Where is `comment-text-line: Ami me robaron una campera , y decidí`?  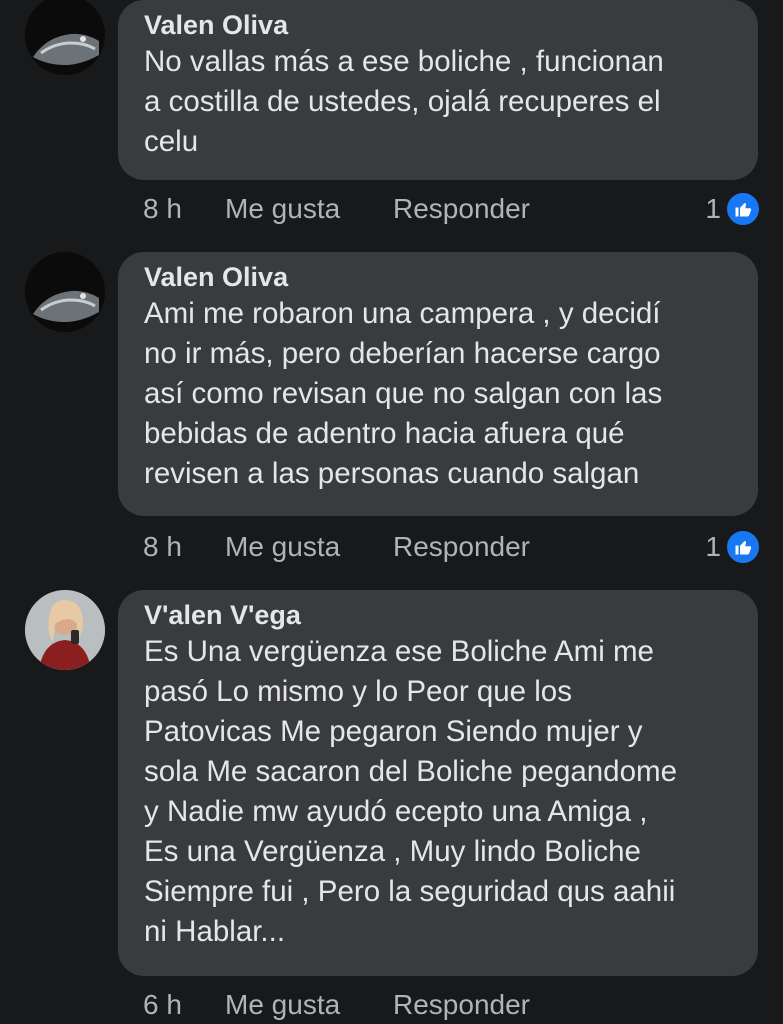 comment-text-line: Ami me robaron una campera , y decidí is located at coordinates (402, 313).